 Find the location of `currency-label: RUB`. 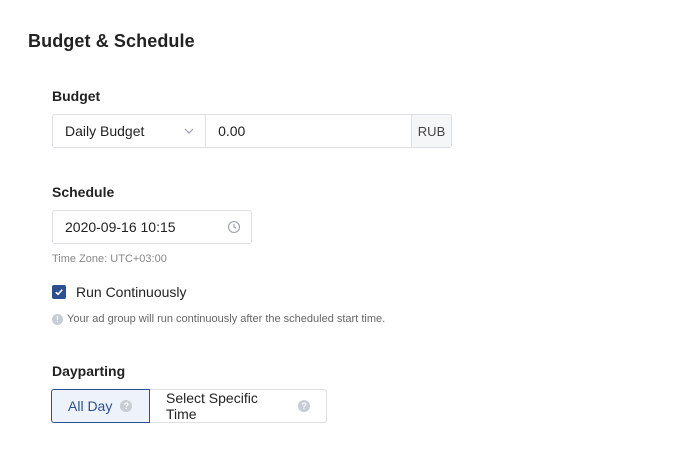

currency-label: RUB is located at coordinates (431, 131).